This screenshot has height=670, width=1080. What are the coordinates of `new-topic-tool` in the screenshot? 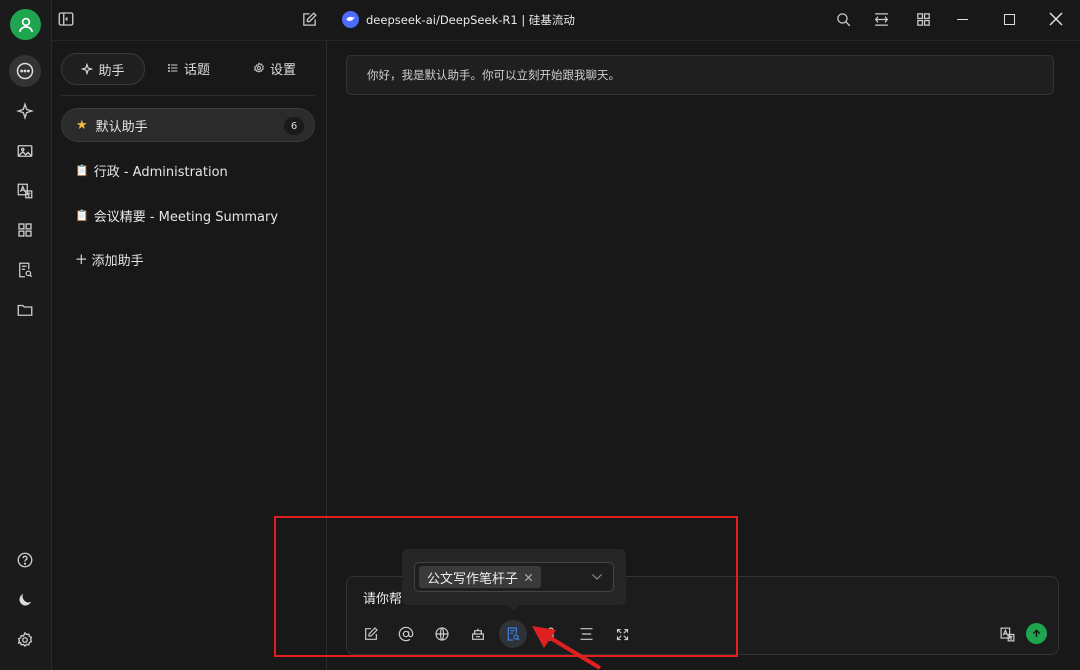 It's located at (371, 634).